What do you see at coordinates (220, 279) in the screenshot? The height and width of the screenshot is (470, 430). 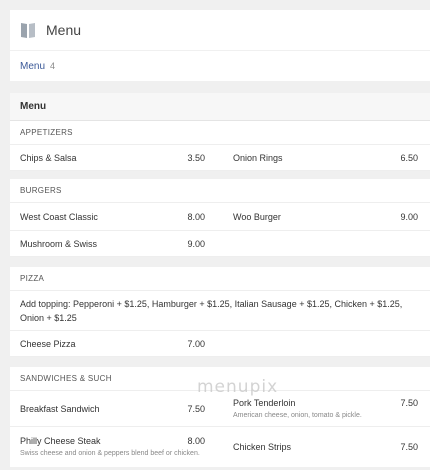 I see `section-title: PIZZA` at bounding box center [220, 279].